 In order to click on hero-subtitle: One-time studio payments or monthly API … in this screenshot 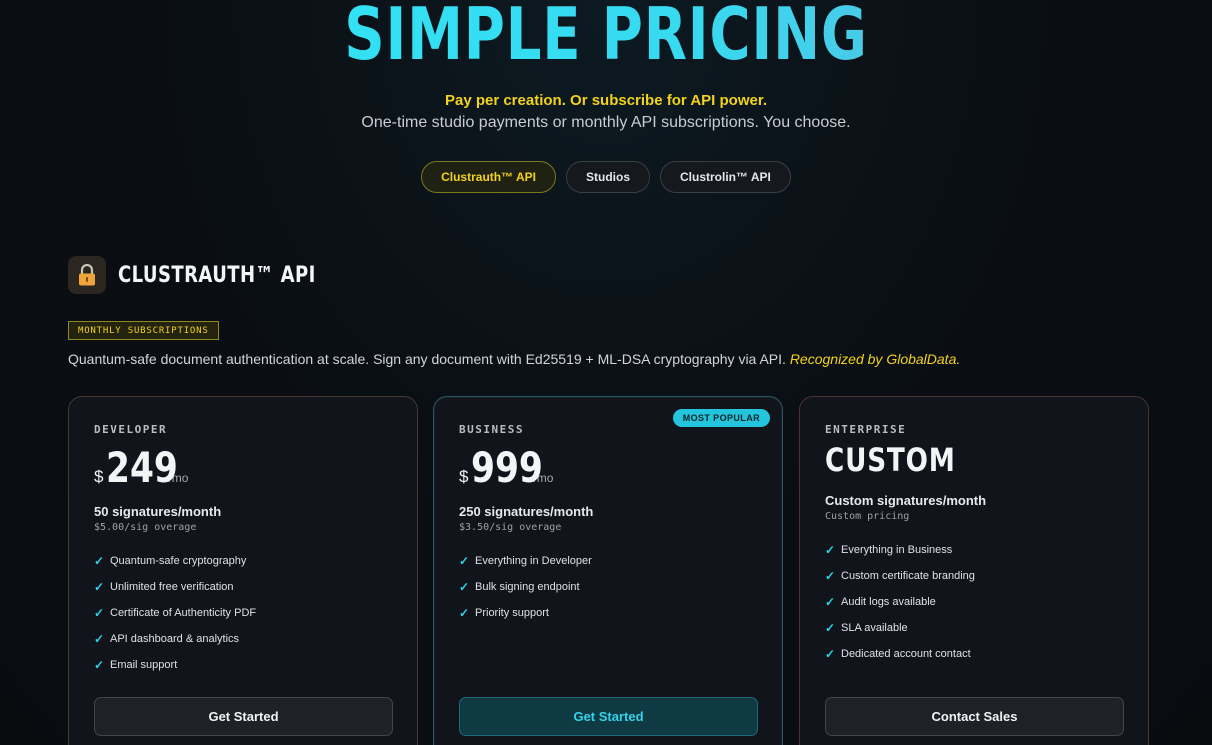, I will do `click(606, 122)`.